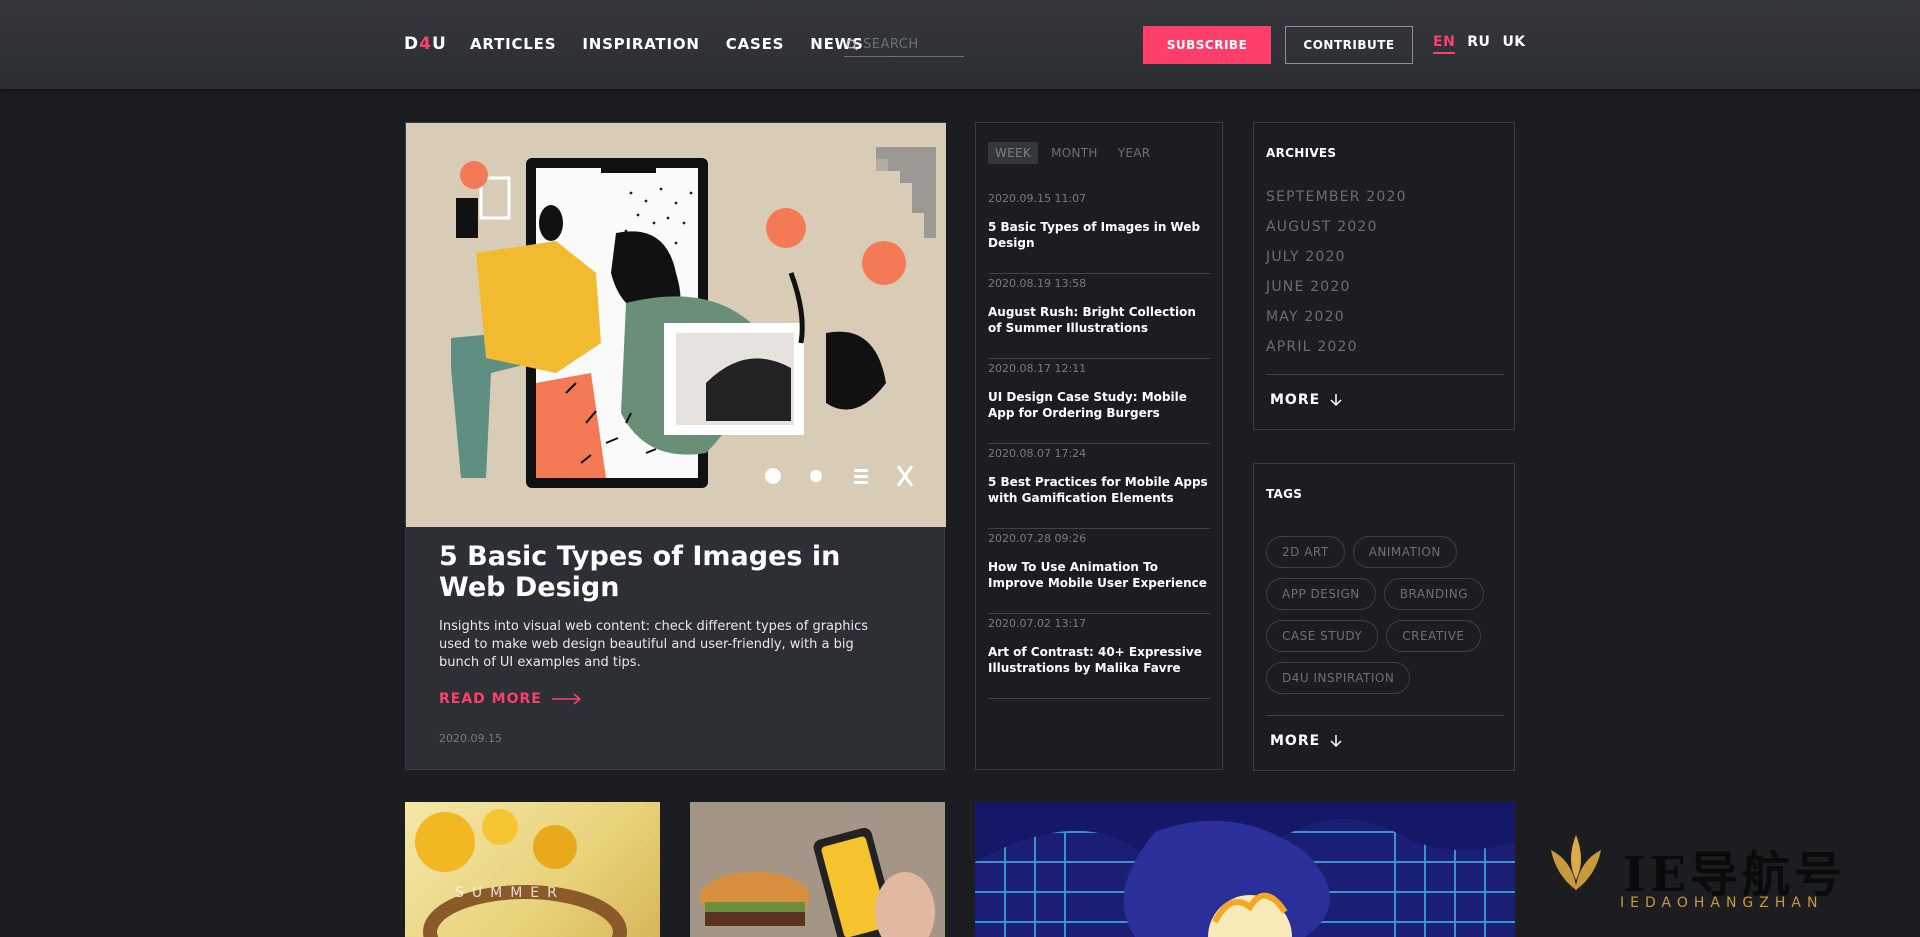  I want to click on tab-month: MONTH, so click(1074, 153).